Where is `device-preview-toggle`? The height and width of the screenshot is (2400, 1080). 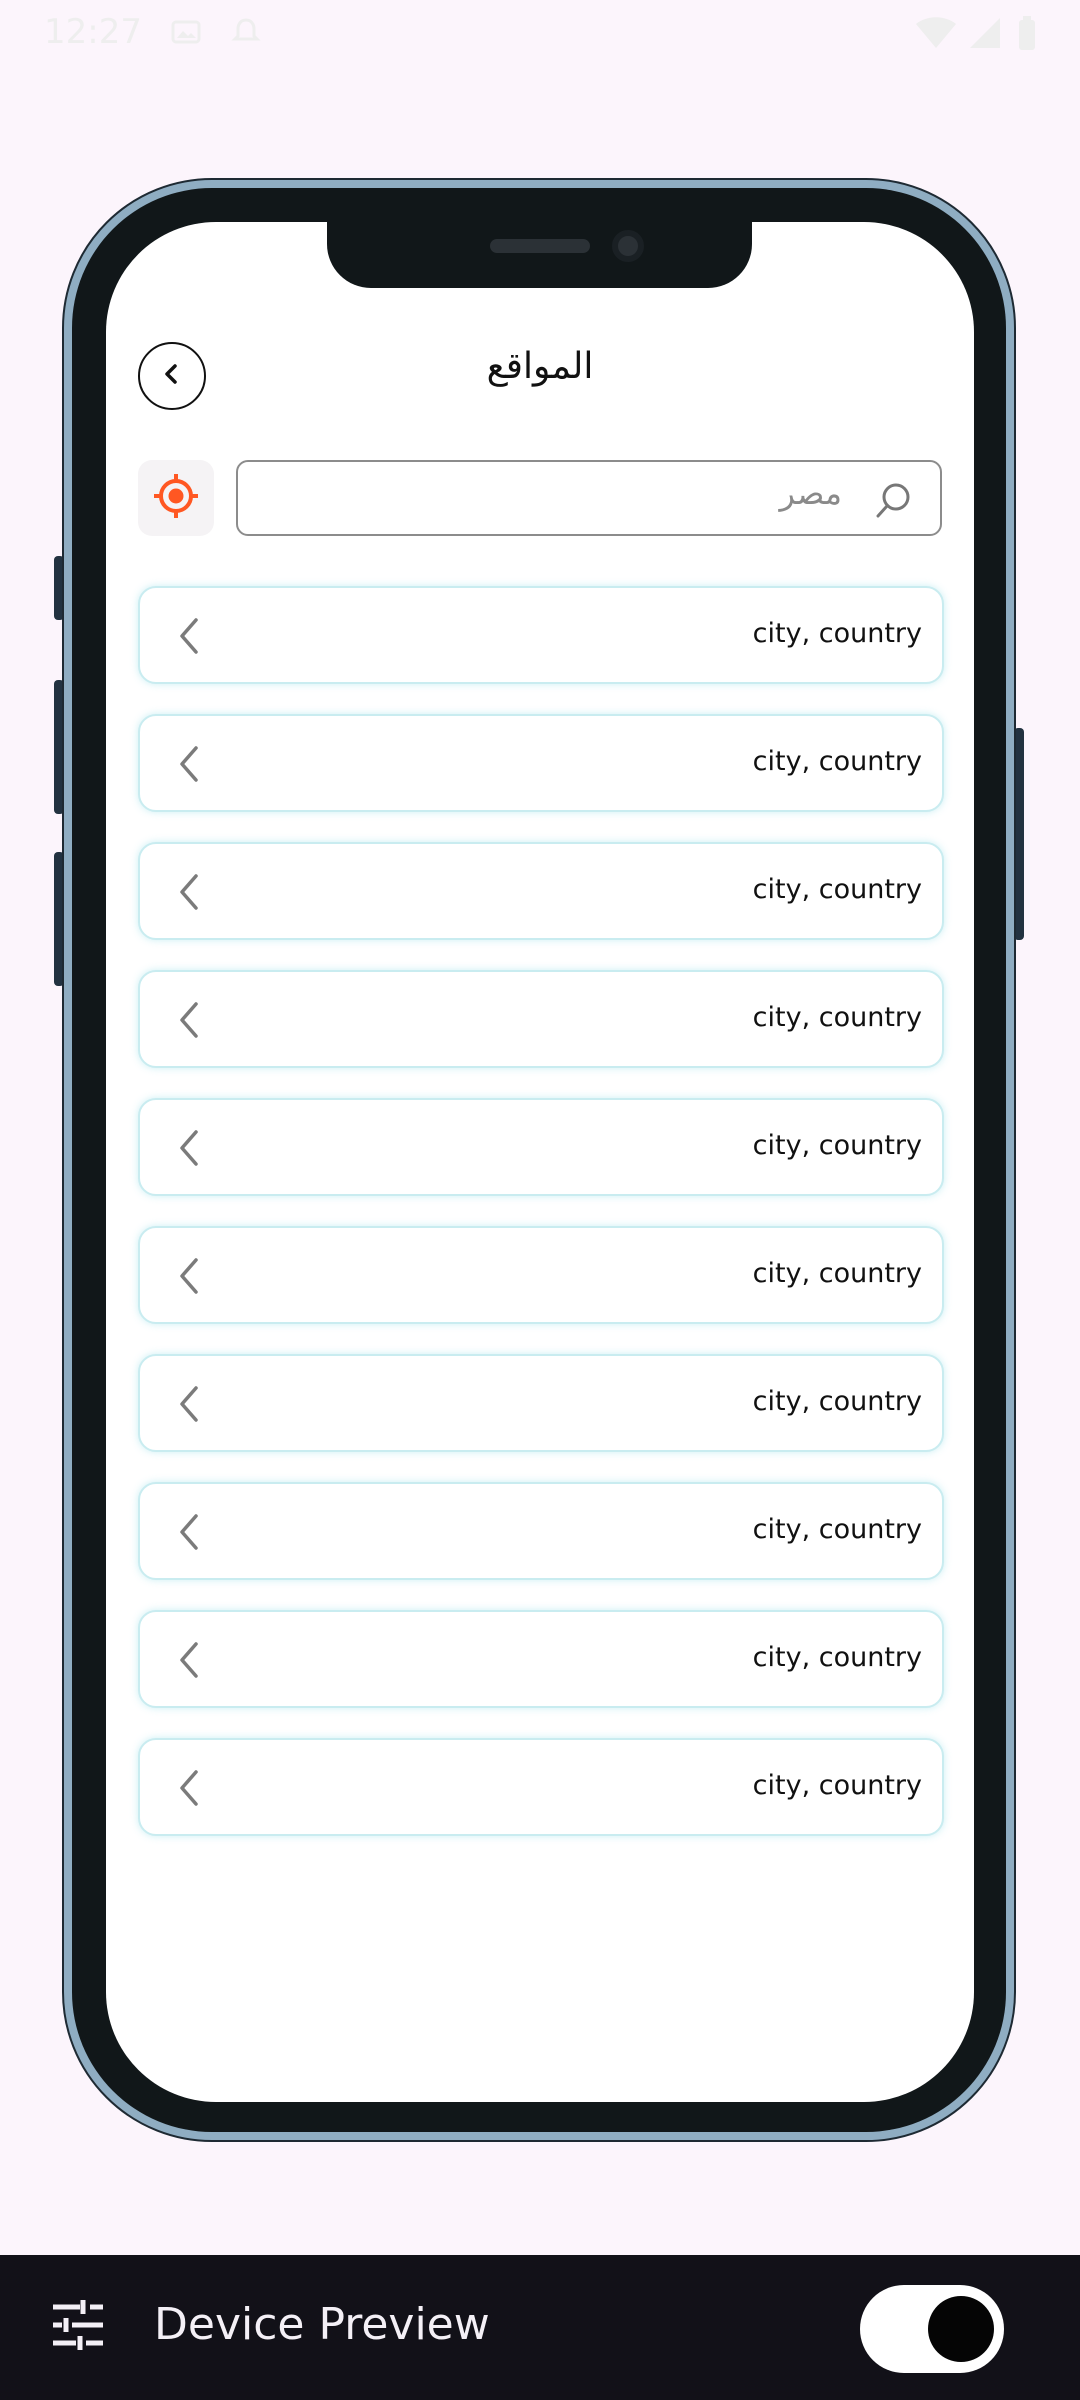 device-preview-toggle is located at coordinates (932, 2329).